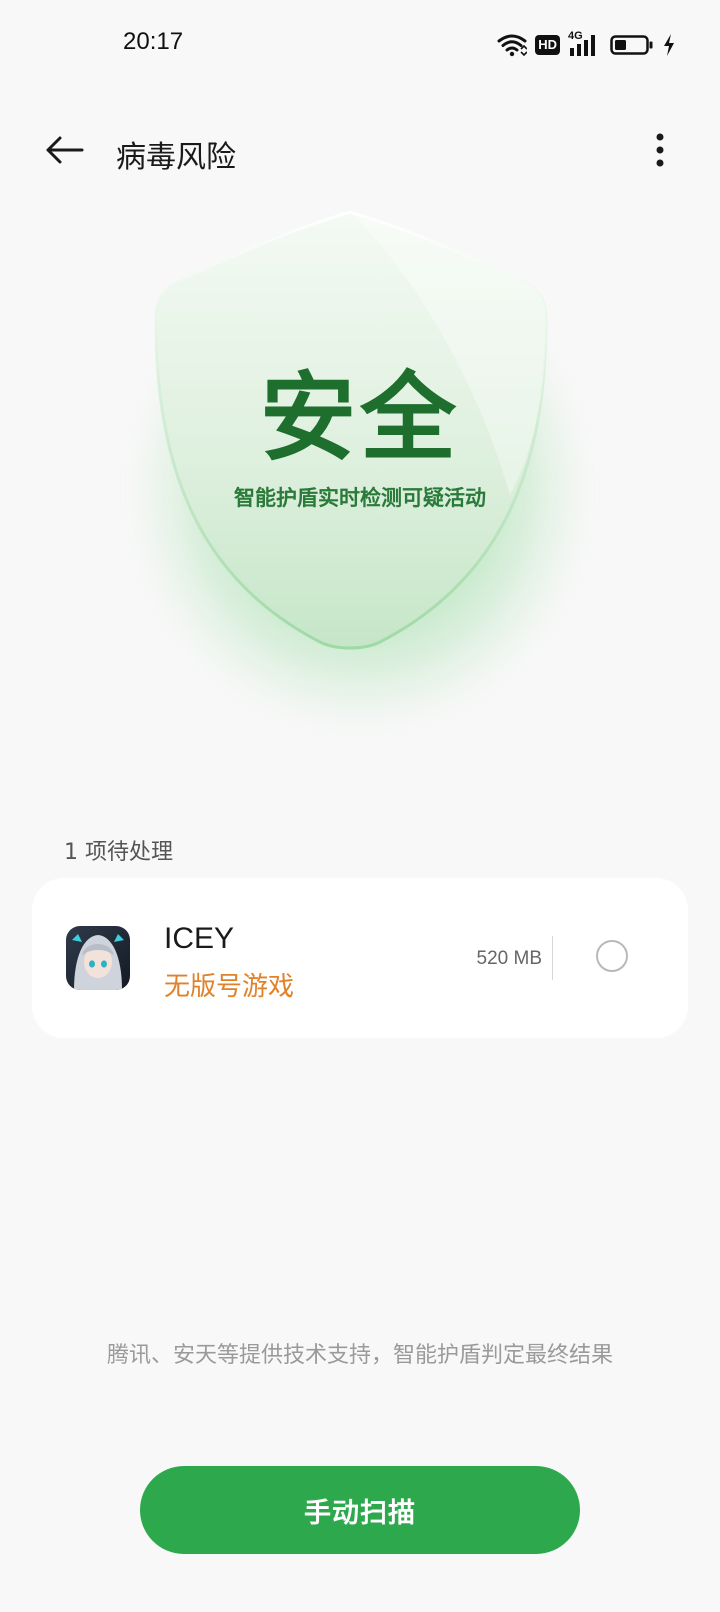  What do you see at coordinates (176, 157) in the screenshot?
I see `page-title: 病毒风险` at bounding box center [176, 157].